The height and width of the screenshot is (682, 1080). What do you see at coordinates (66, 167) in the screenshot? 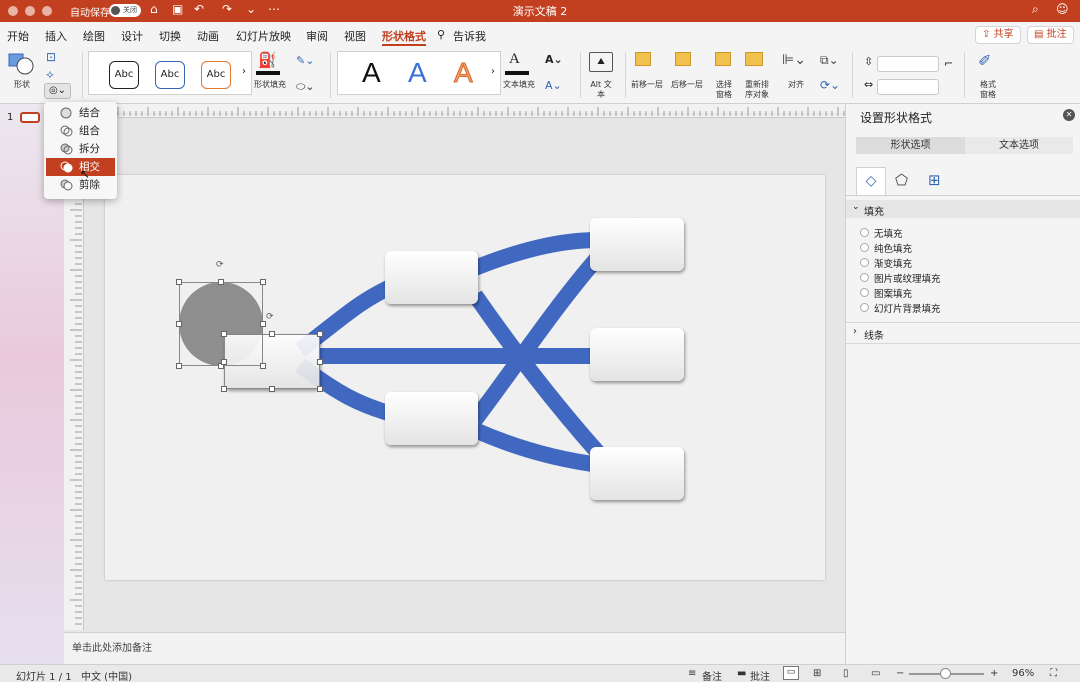
I see `intersect-icon` at bounding box center [66, 167].